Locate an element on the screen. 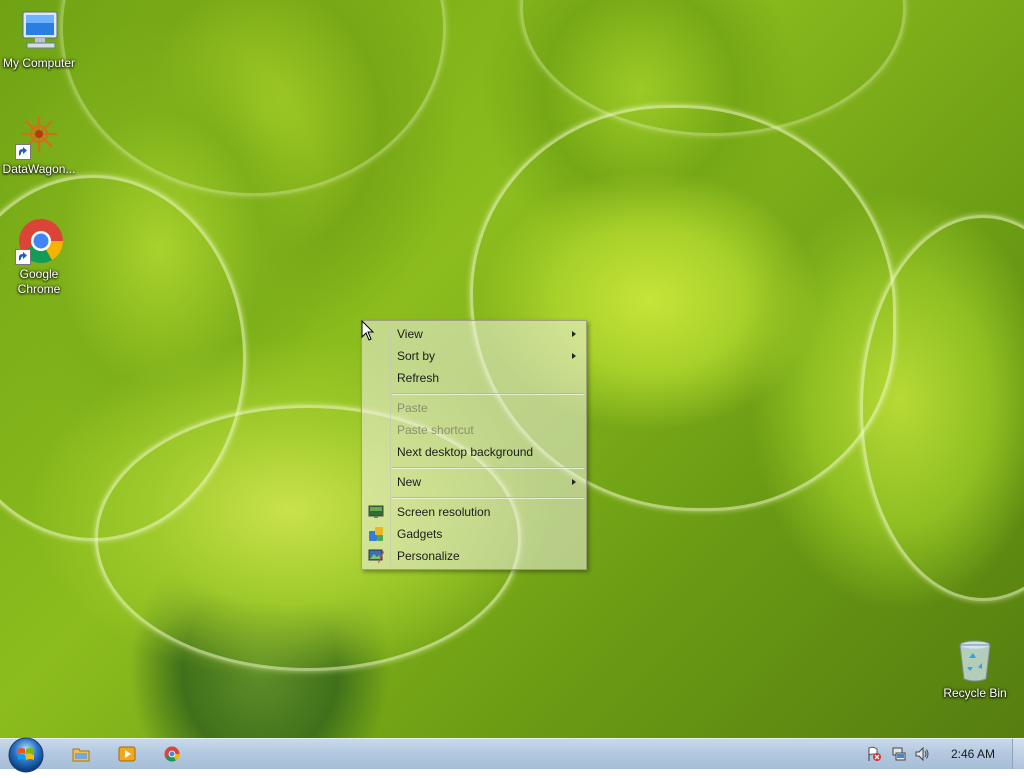 The width and height of the screenshot is (1024, 778). menu-item-label: Refresh is located at coordinates (418, 378).